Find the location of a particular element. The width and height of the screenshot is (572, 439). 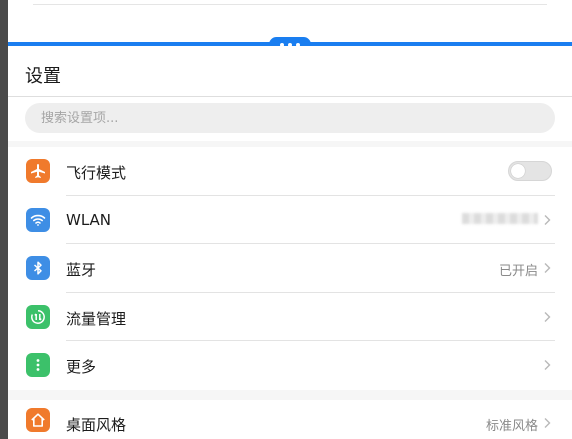

more-vertical-icon is located at coordinates (38, 365).